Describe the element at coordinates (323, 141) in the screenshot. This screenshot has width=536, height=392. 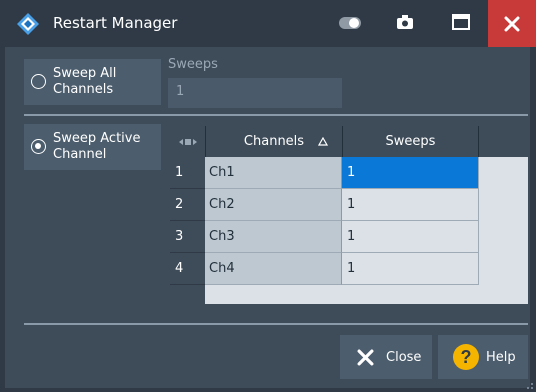
I see `sort-ascending-icon` at that location.